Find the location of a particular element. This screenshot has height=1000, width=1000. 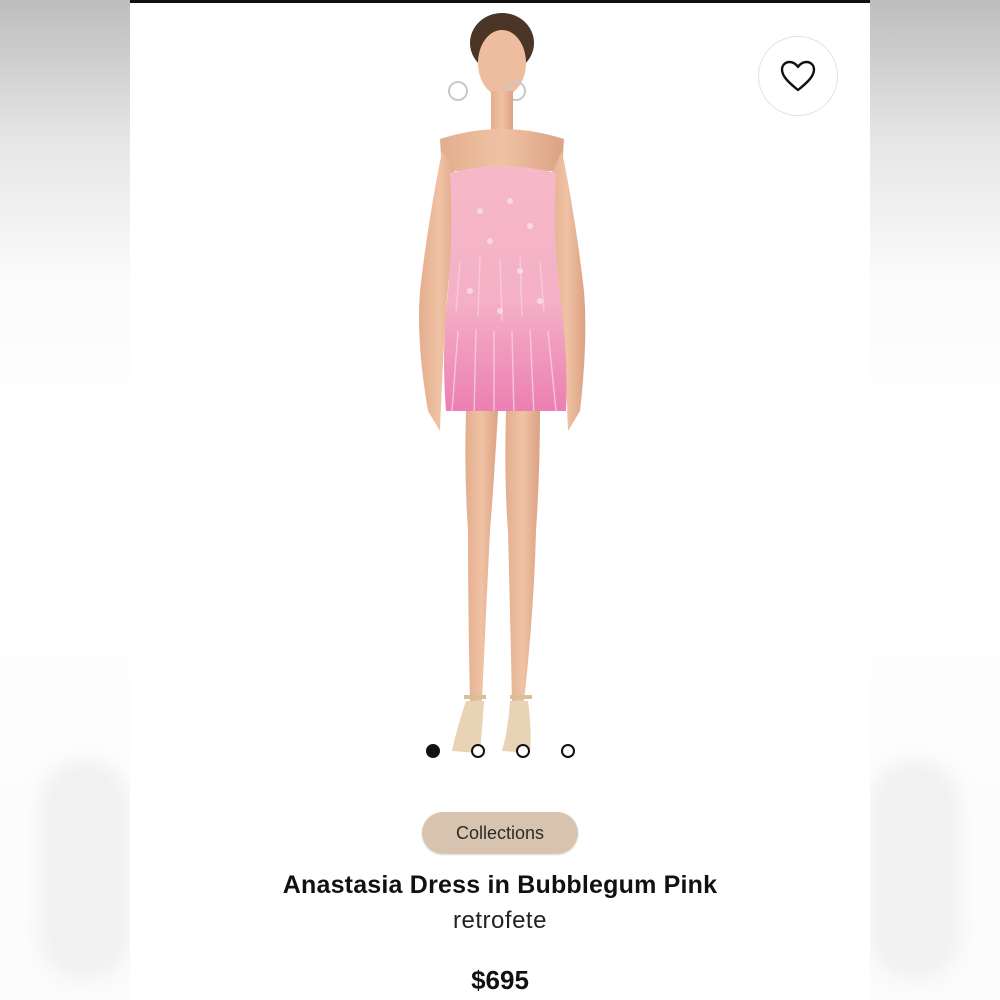

blurred-backdrop-left is located at coordinates (65, 500).